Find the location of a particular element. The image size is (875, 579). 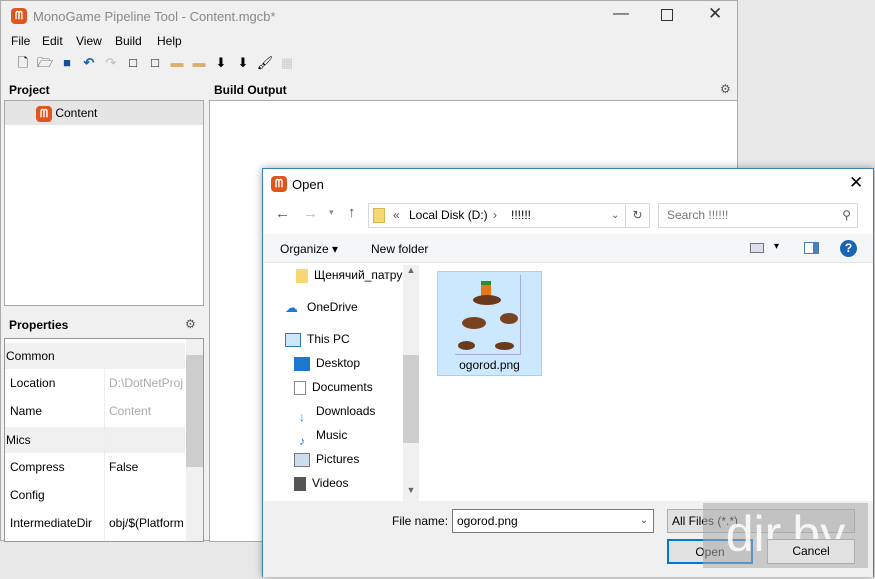

dialog-title: Open is located at coordinates (308, 184).